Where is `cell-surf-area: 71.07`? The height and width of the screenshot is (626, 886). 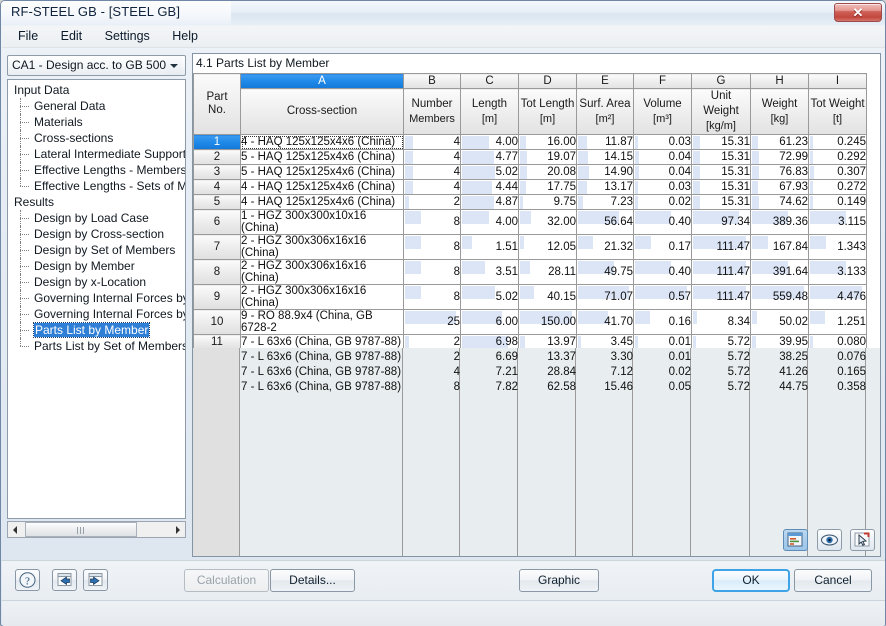
cell-surf-area: 71.07 is located at coordinates (605, 297).